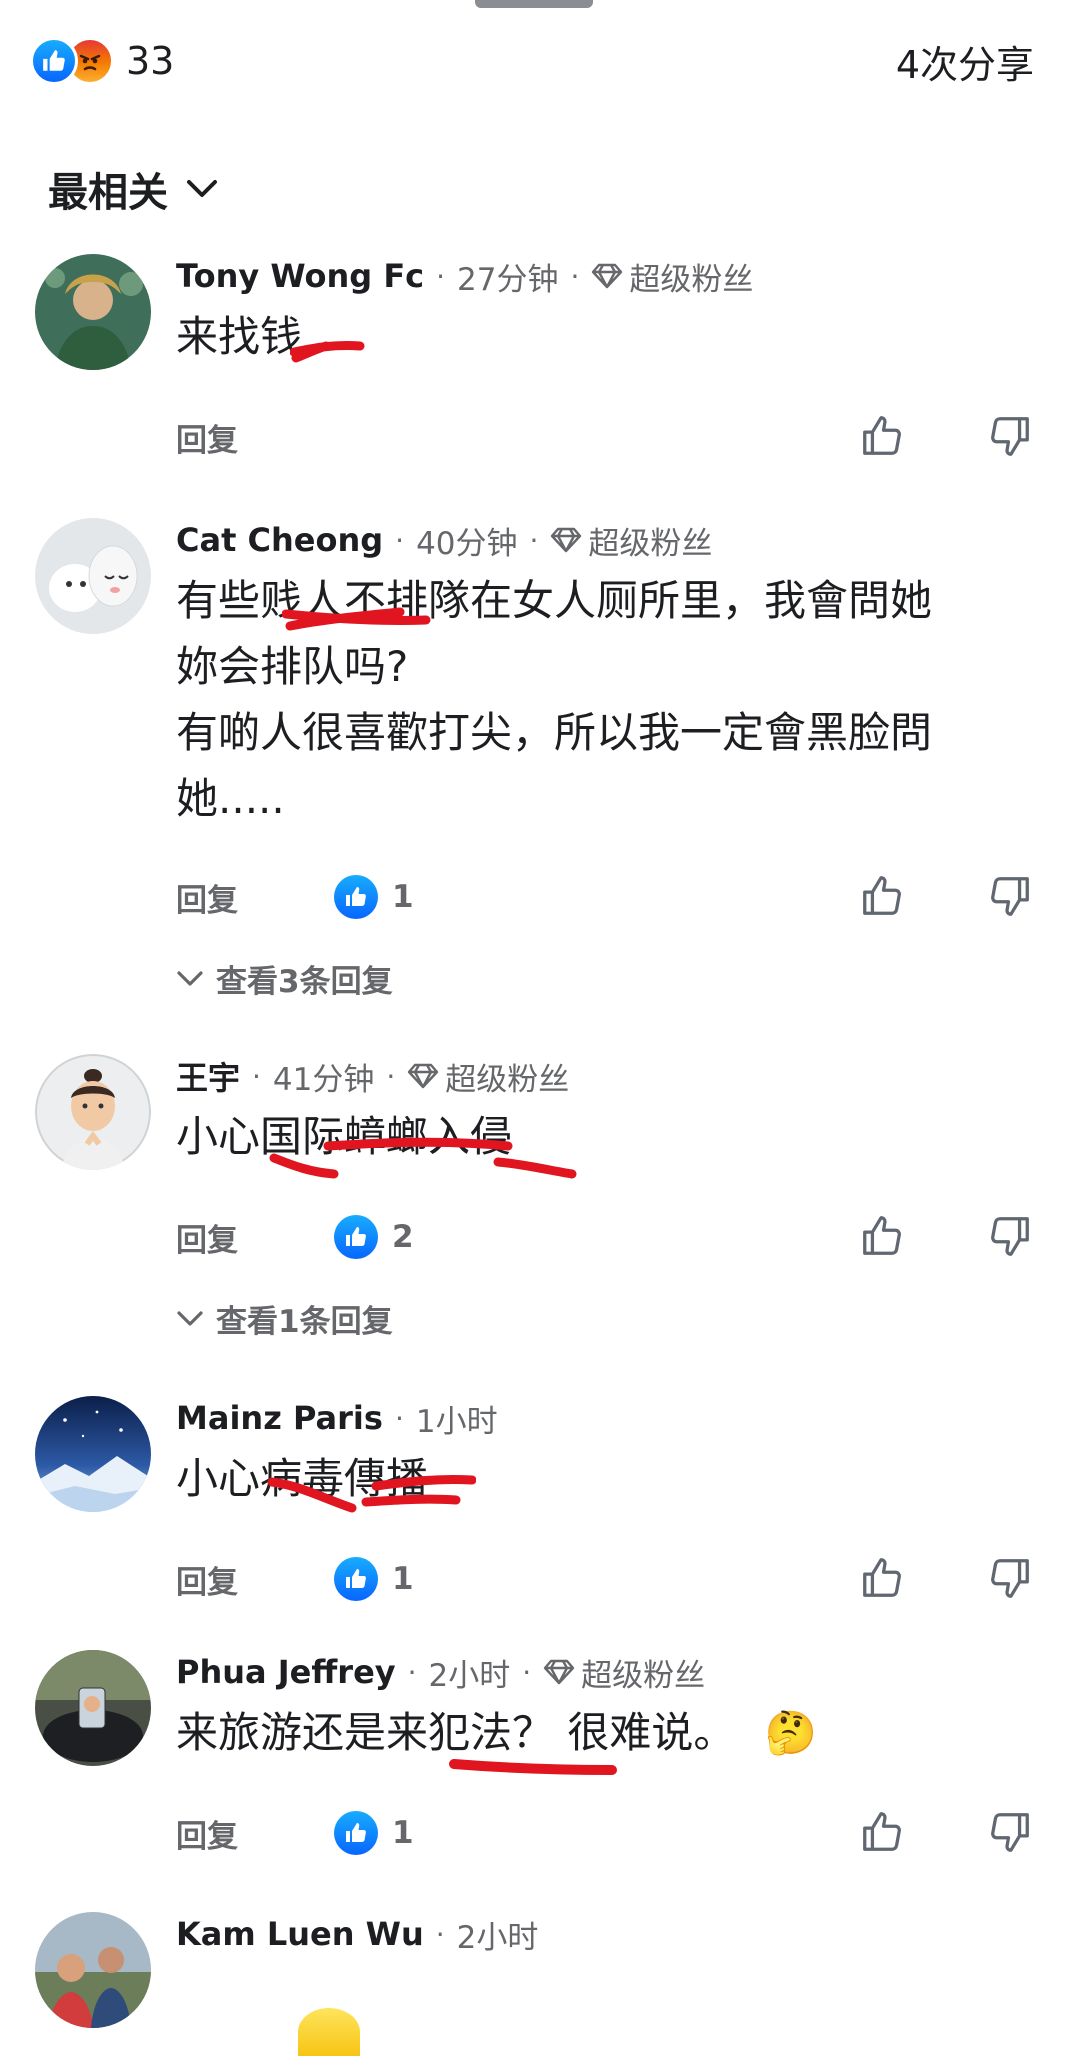 Image resolution: width=1068 pixels, height=2056 pixels. Describe the element at coordinates (605, 437) in the screenshot. I see `comment-actions: 回复` at that location.